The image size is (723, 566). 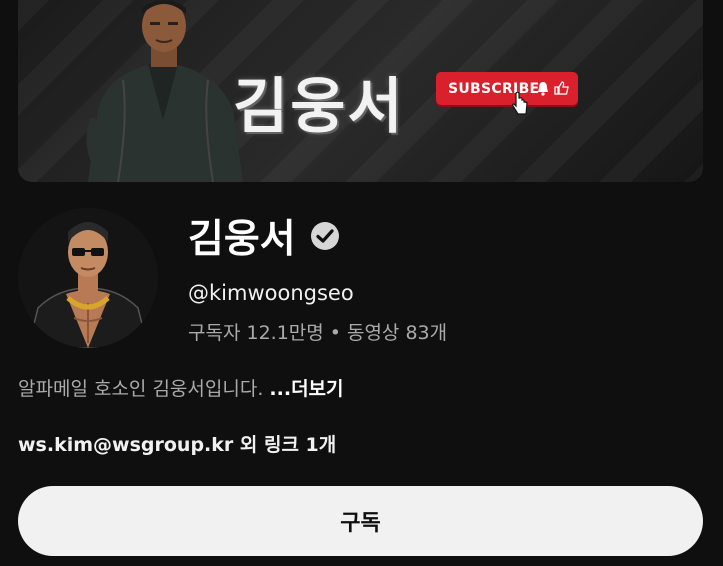 What do you see at coordinates (256, 333) in the screenshot?
I see `subscriber-count: 구독자 12.1만명` at bounding box center [256, 333].